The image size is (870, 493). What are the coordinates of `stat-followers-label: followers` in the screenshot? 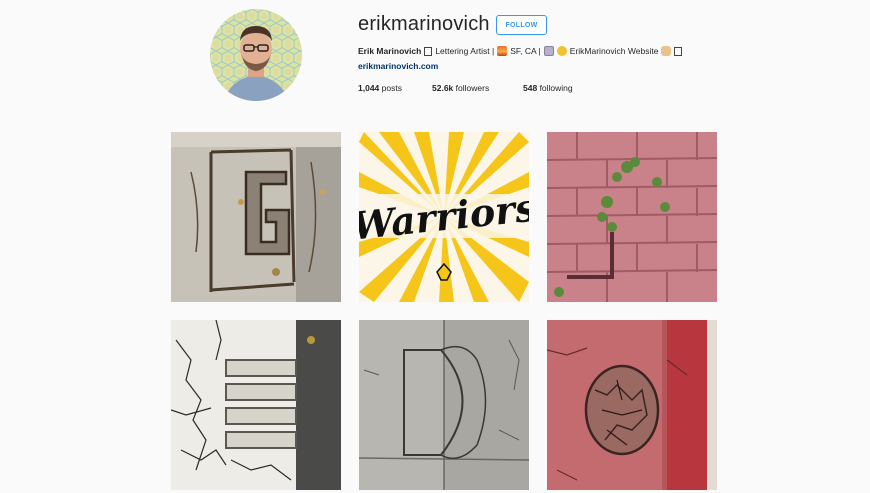 It's located at (472, 88).